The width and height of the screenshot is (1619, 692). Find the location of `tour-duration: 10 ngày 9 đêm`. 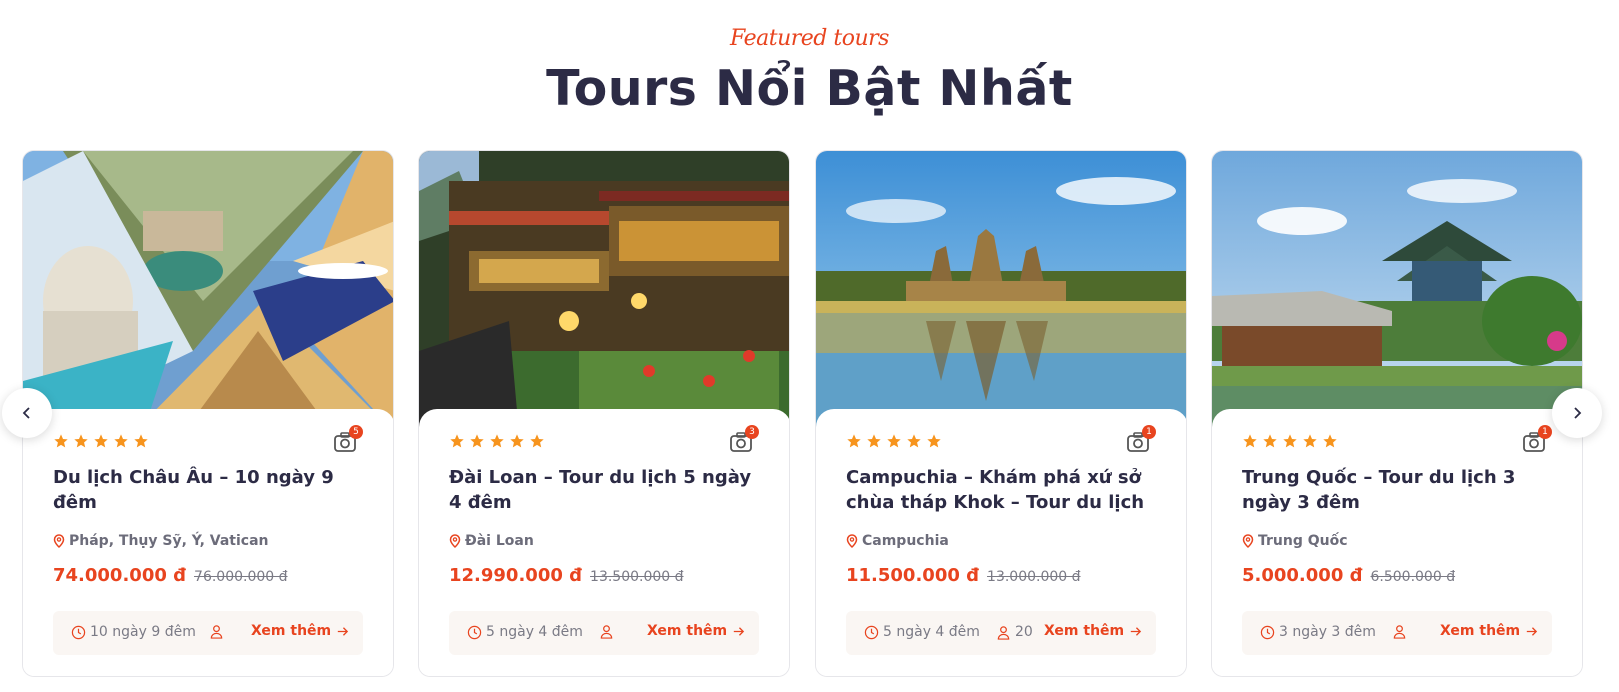

tour-duration: 10 ngày 9 đêm is located at coordinates (133, 632).